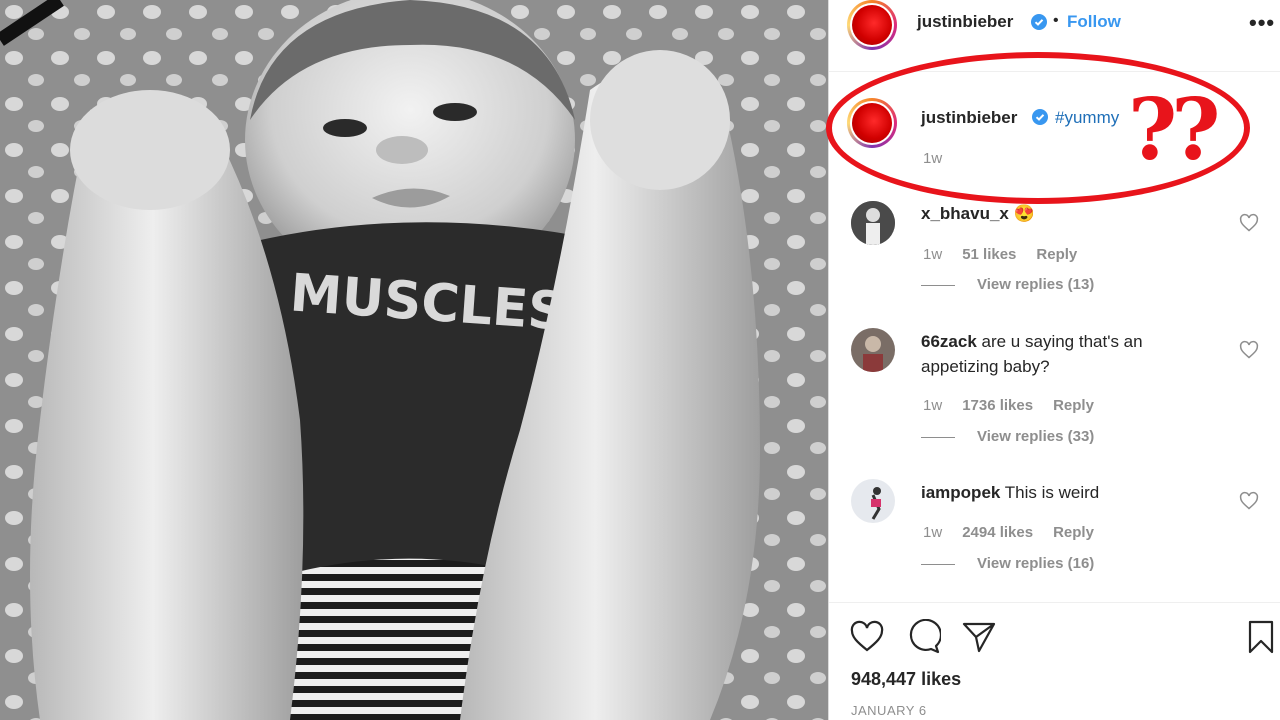 The height and width of the screenshot is (720, 1280). Describe the element at coordinates (1036, 436) in the screenshot. I see `view-replies-label: View replies (33)` at that location.